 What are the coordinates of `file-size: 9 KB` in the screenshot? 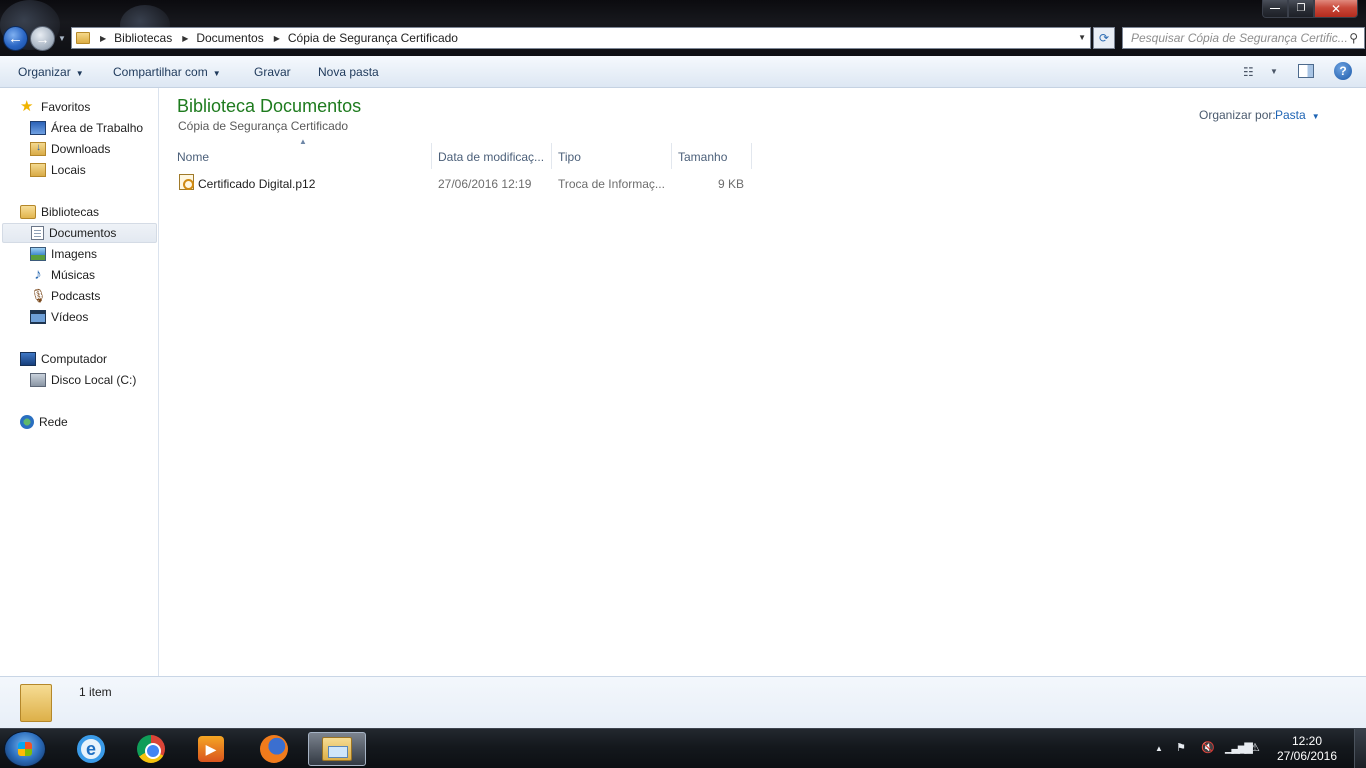 It's located at (730, 184).